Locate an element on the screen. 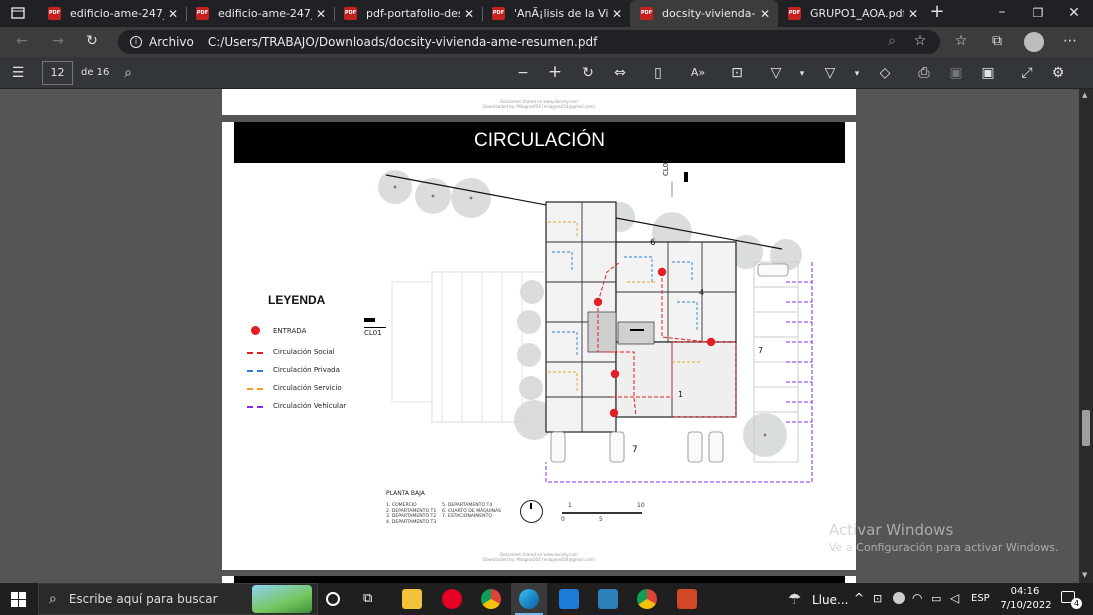 Image resolution: width=1093 pixels, height=615 pixels. powerpoint-icon is located at coordinates (687, 599).